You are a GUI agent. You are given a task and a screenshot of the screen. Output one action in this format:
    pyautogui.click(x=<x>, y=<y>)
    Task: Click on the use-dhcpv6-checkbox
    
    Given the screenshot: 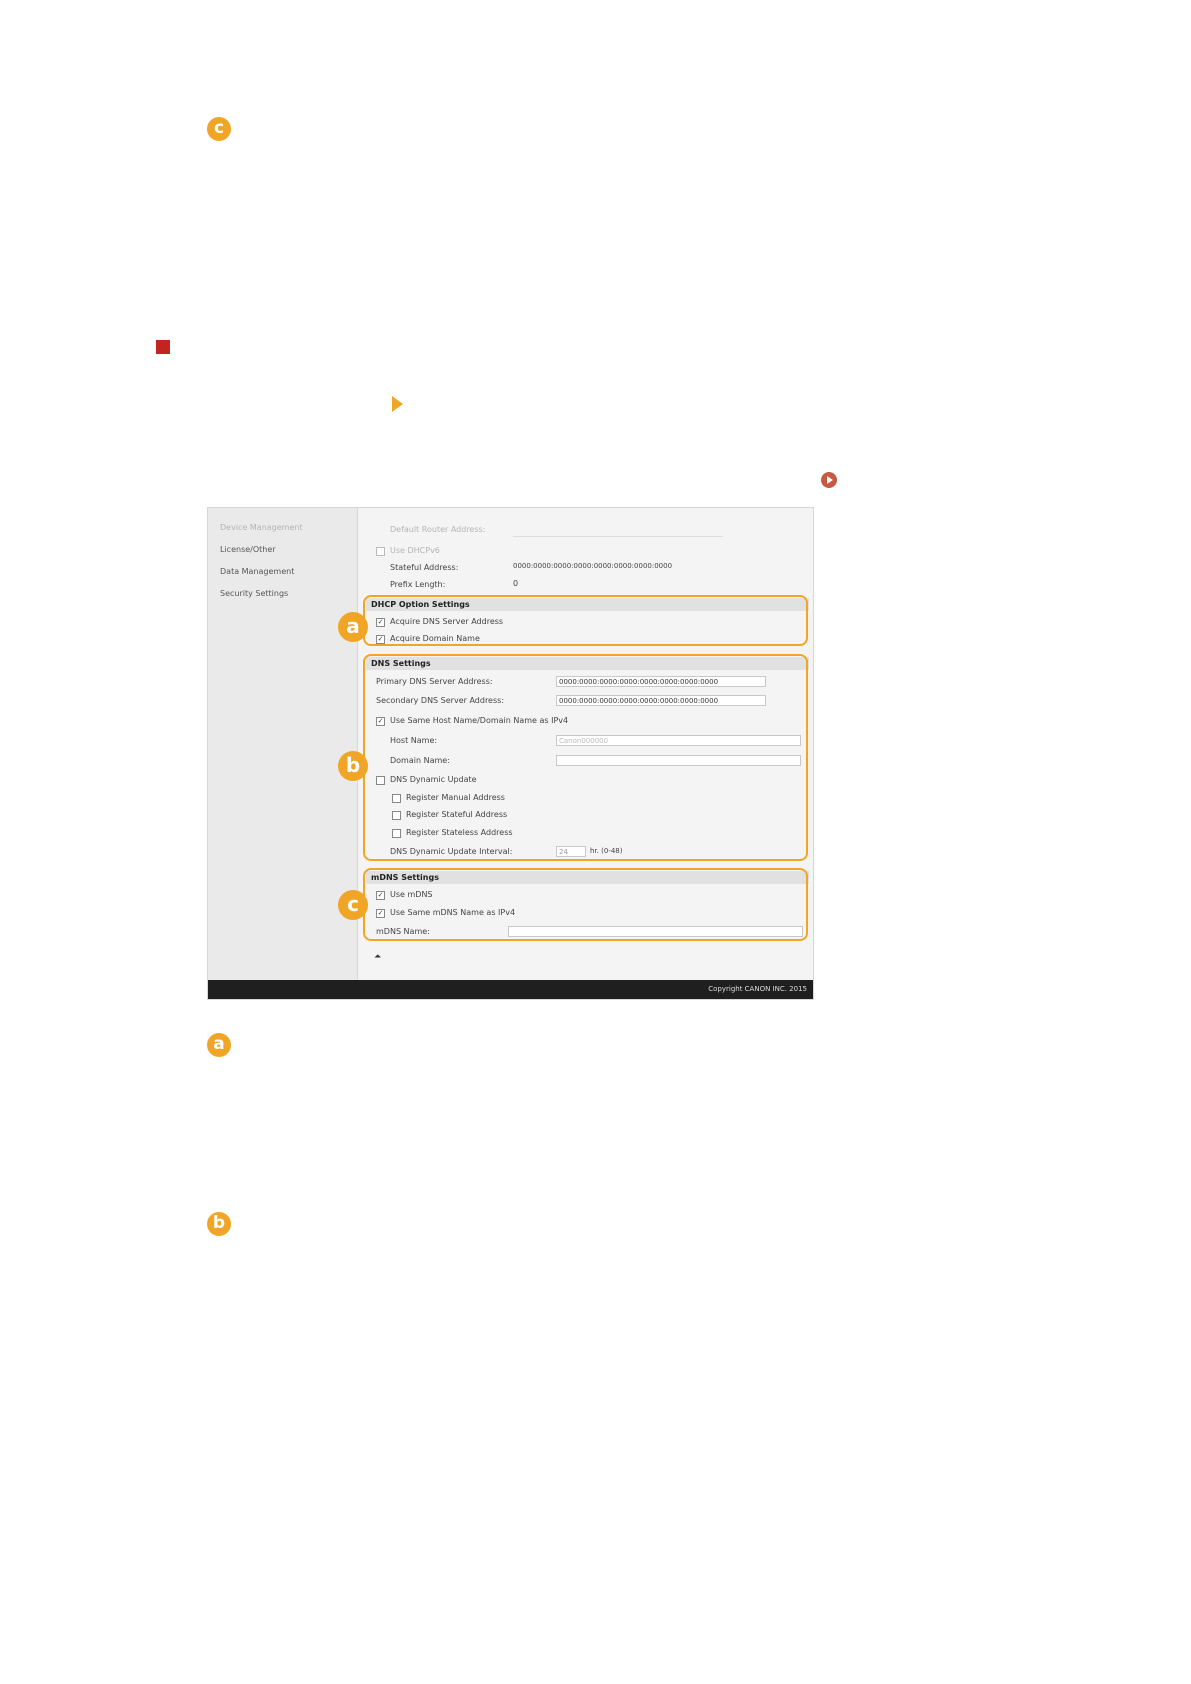 What is the action you would take?
    pyautogui.click(x=380, y=551)
    